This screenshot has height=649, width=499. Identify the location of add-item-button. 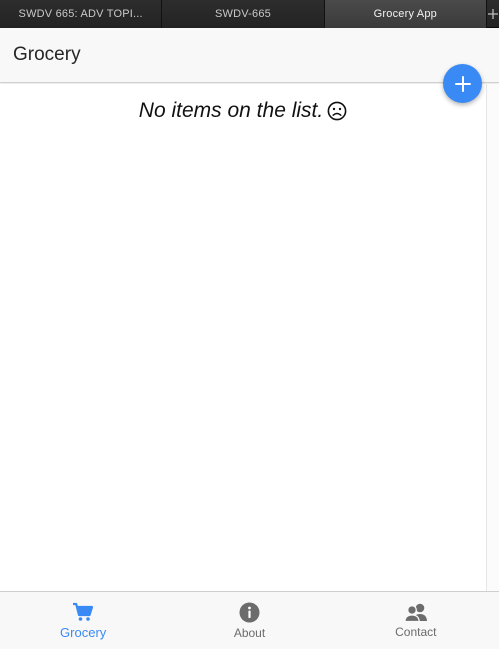
(462, 83).